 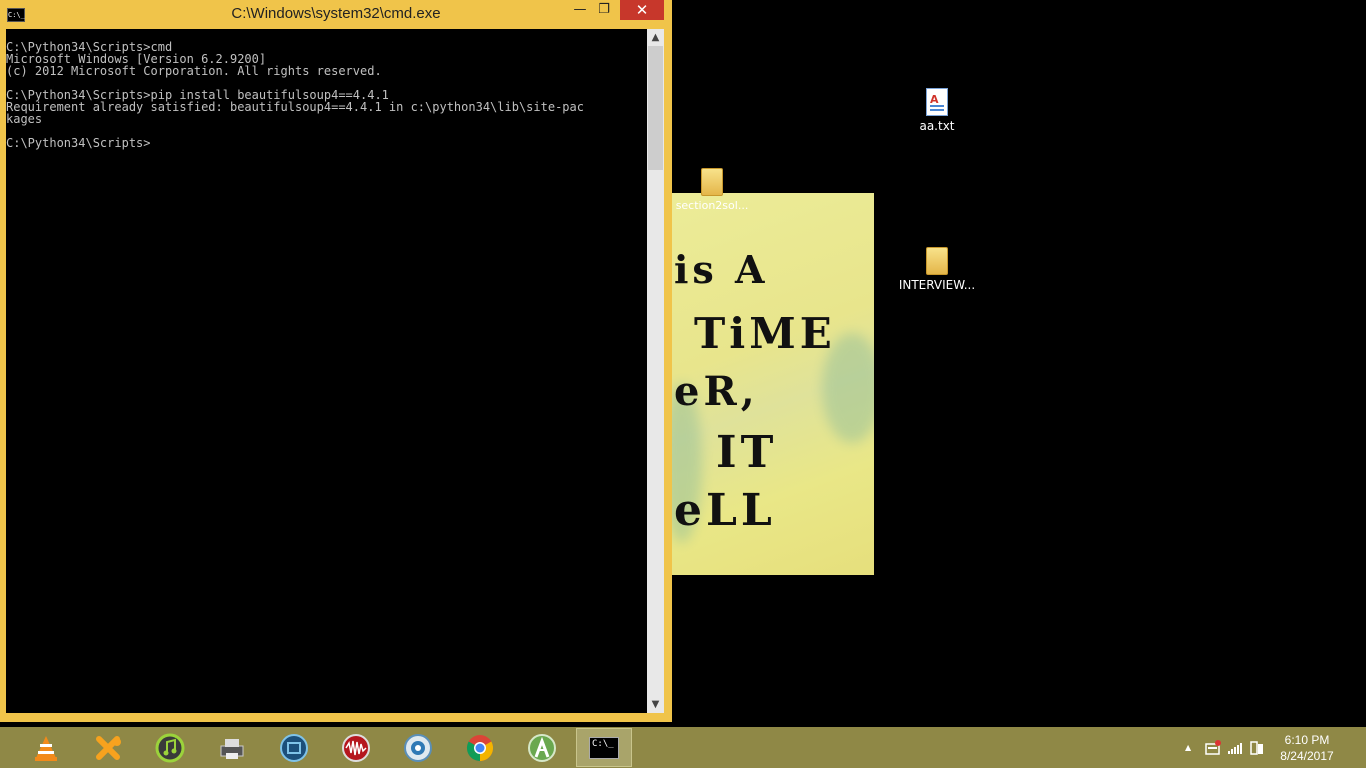 I want to click on console-line: kages, so click(x=24, y=119).